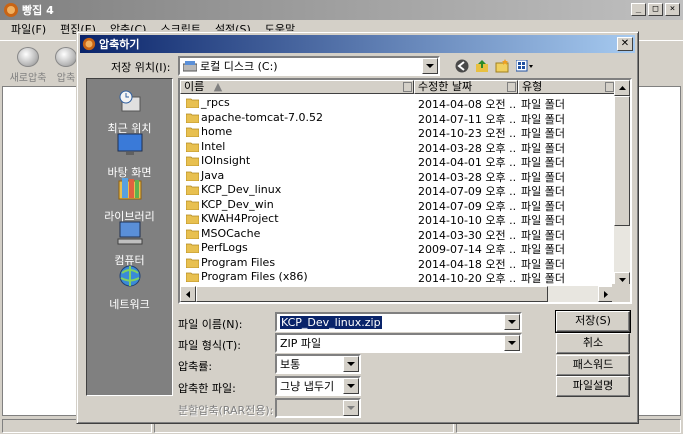 The image size is (683, 434). I want to click on place-libraries: 라이브러리, so click(129, 199).